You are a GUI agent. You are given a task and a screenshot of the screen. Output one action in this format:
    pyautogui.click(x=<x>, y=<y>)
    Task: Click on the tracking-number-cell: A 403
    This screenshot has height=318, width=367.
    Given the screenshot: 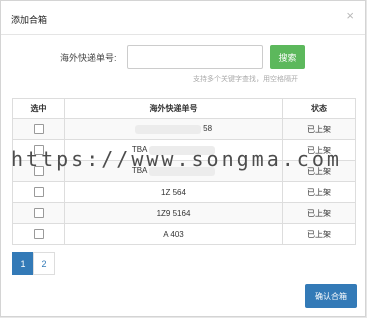 What is the action you would take?
    pyautogui.click(x=173, y=234)
    